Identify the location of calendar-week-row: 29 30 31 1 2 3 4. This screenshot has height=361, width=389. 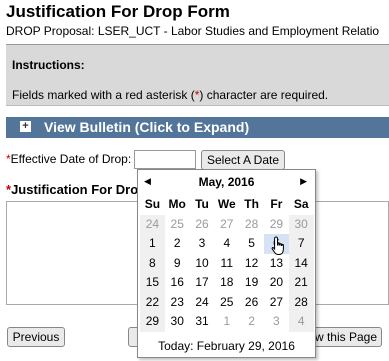
(227, 322).